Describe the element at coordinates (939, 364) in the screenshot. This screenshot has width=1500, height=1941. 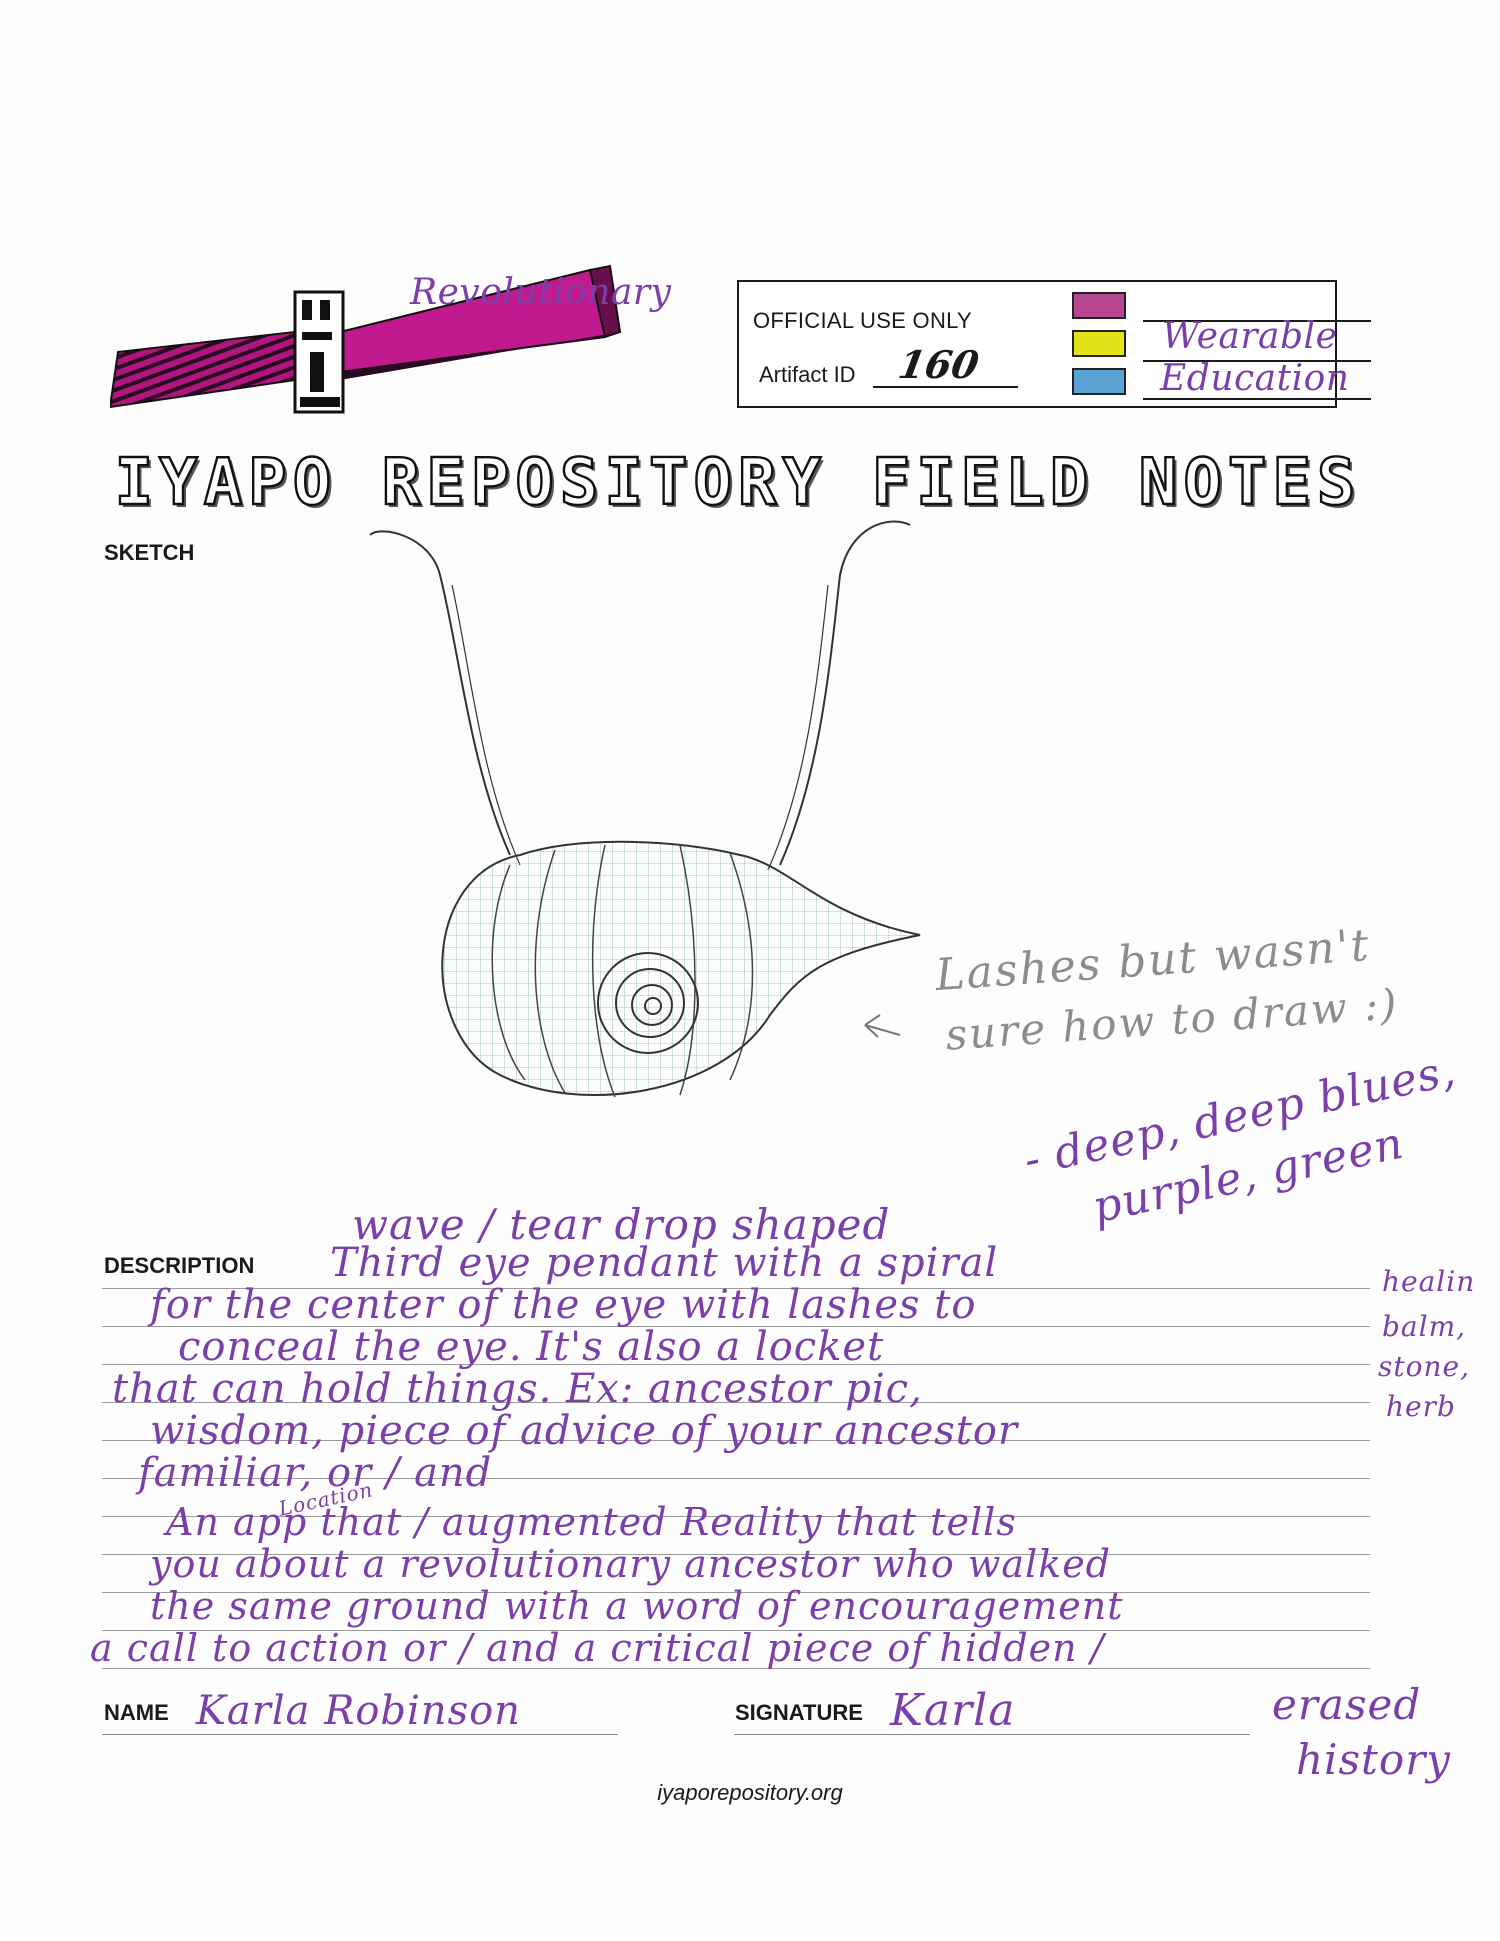
I see `artifact-id-value: 160` at that location.